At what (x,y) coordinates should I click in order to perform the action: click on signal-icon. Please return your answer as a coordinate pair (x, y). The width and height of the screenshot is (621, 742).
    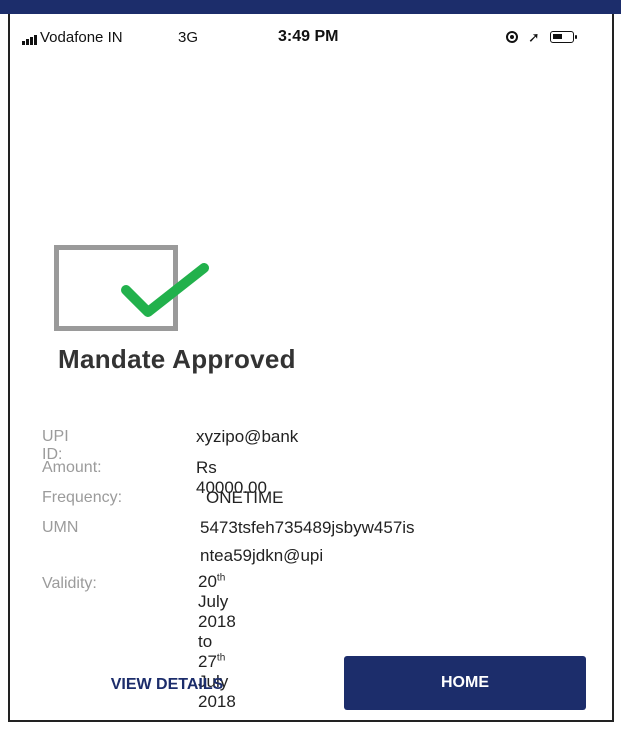
    Looking at the image, I should click on (29, 40).